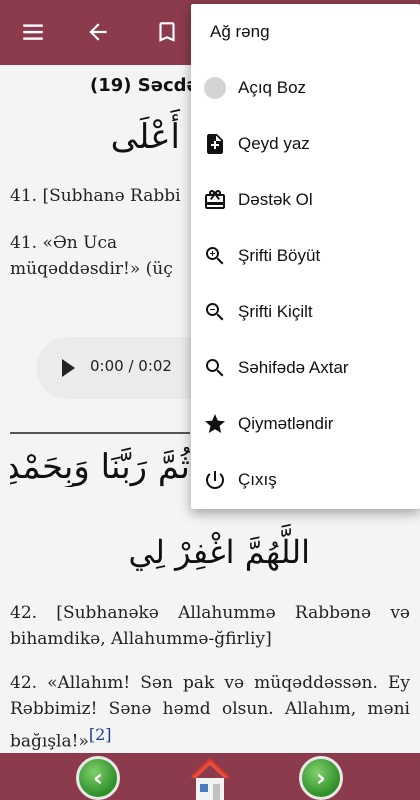  I want to click on home-icon, so click(210, 776).